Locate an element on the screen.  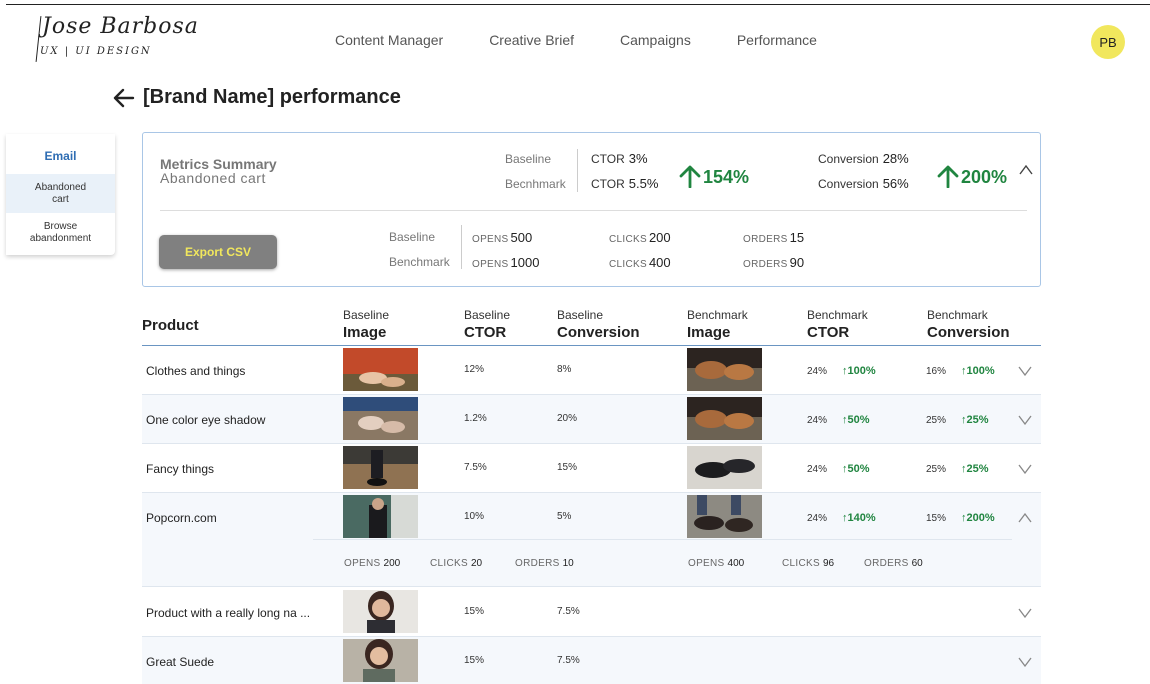
detail-divider is located at coordinates (662, 539).